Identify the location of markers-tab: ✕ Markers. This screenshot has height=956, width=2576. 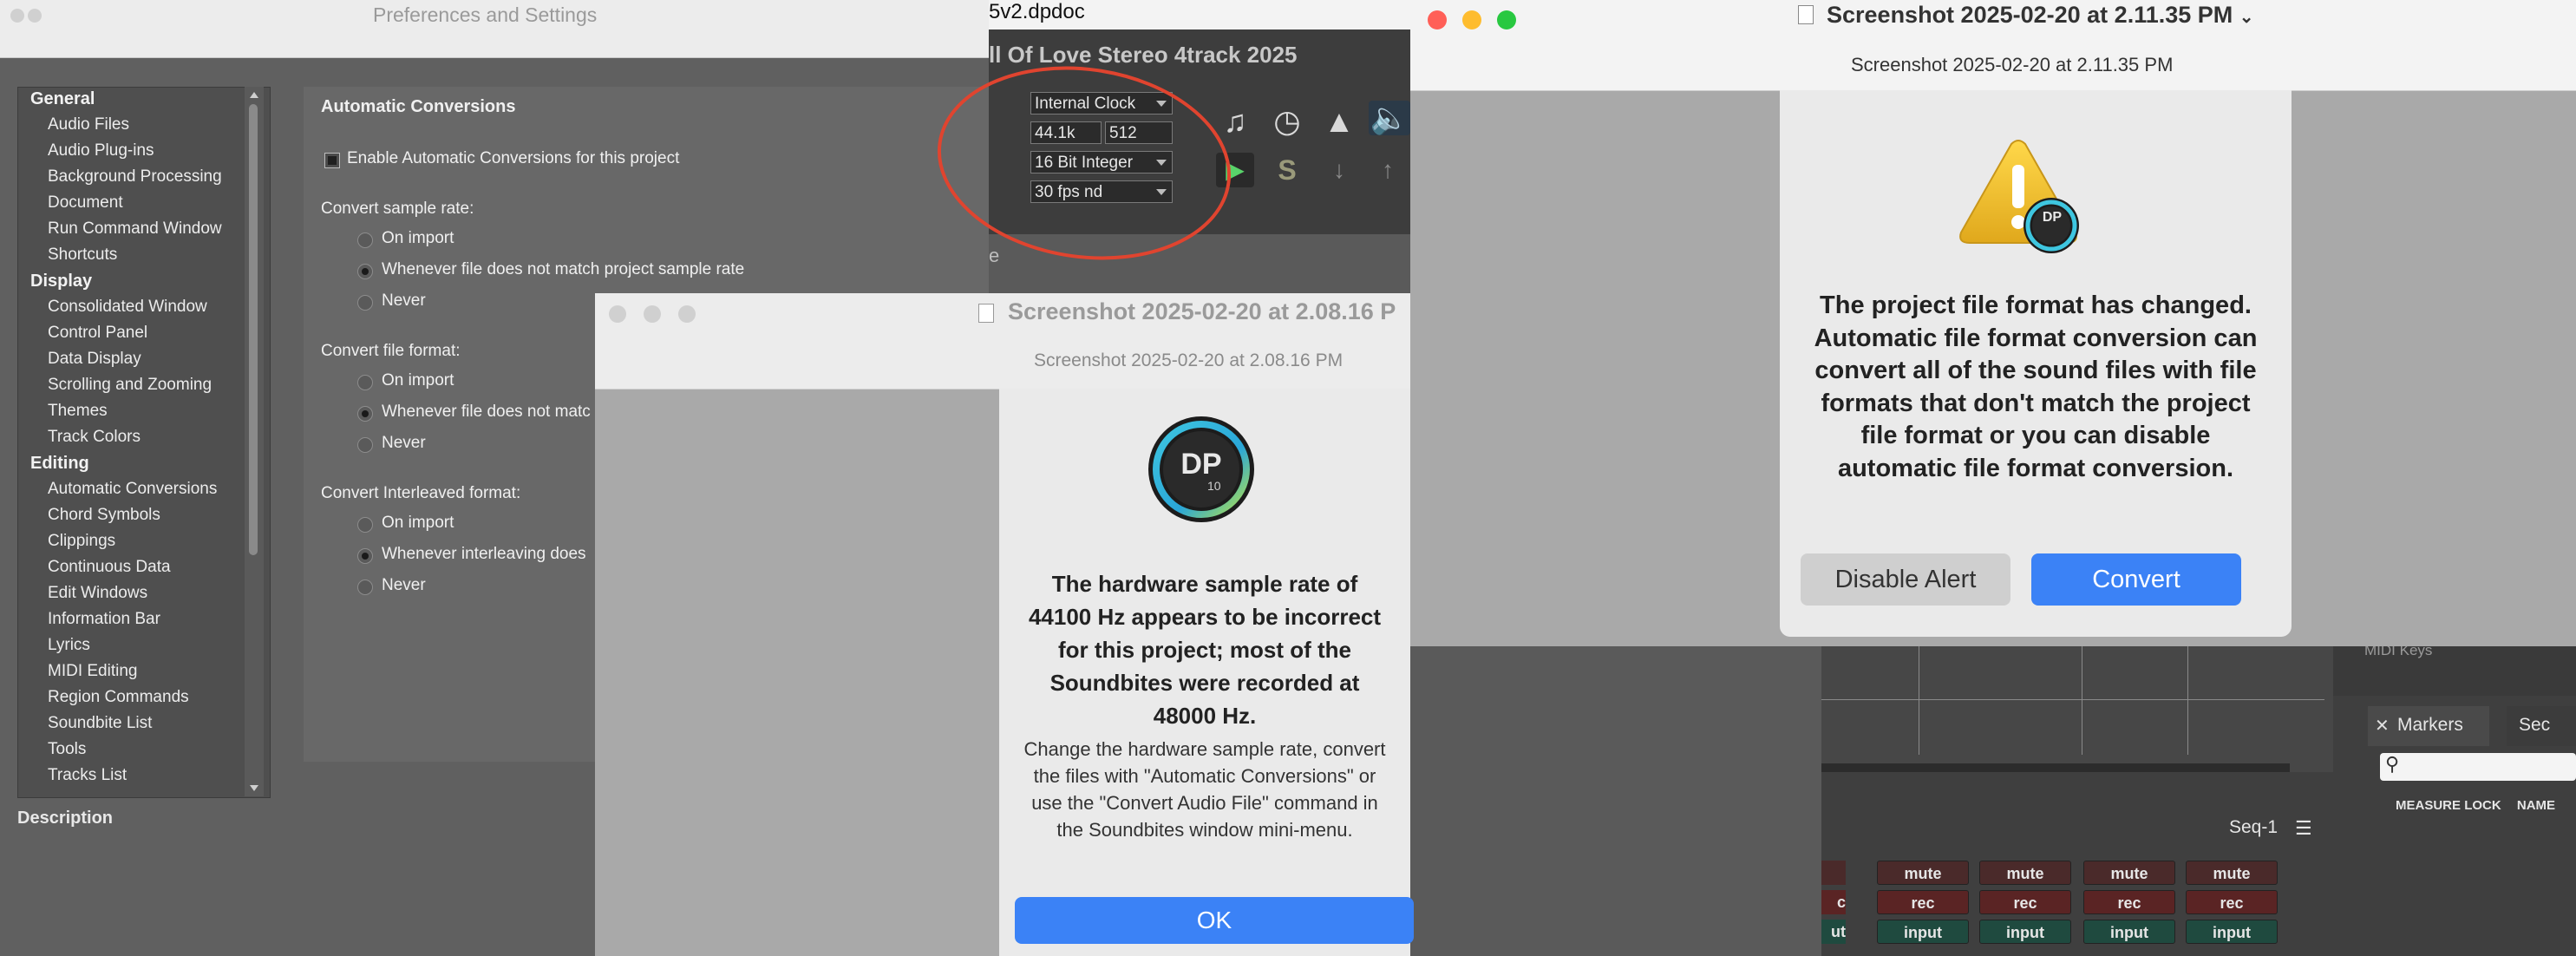
(2428, 726).